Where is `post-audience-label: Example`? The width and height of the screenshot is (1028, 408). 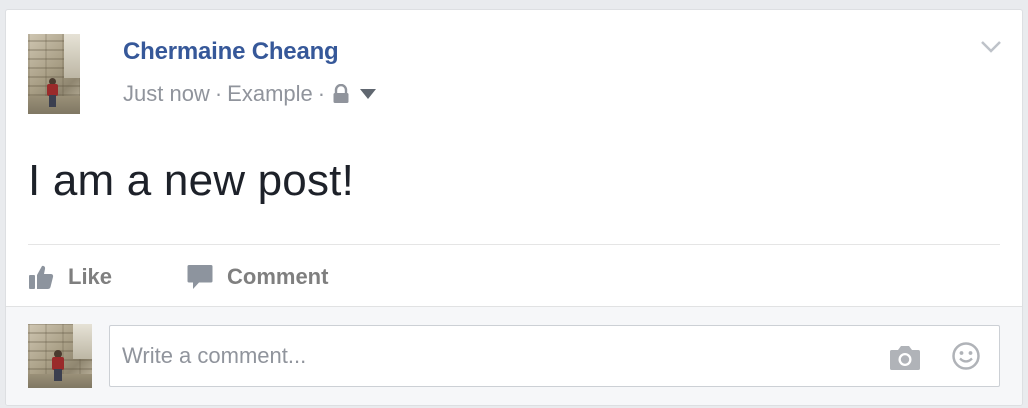 post-audience-label: Example is located at coordinates (270, 94).